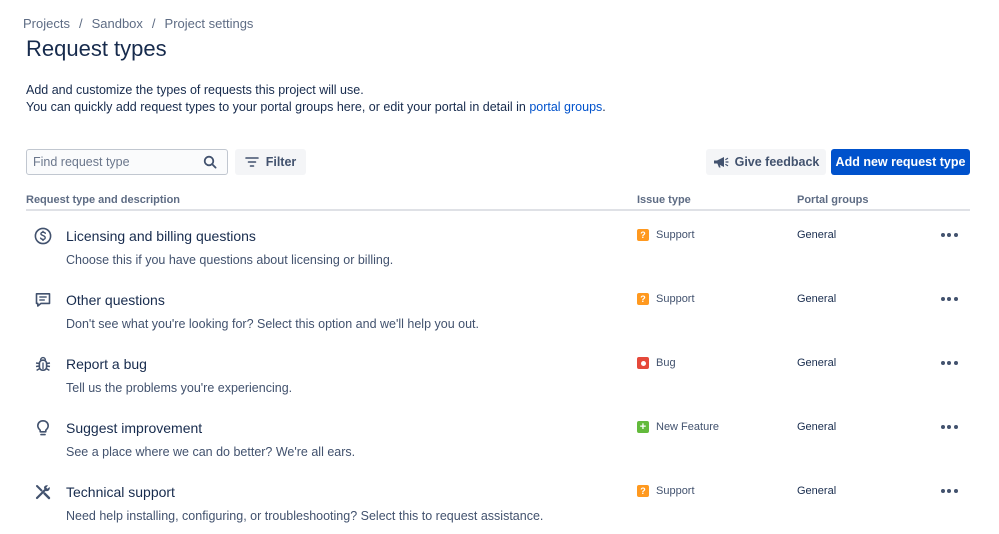 Image resolution: width=999 pixels, height=534 pixels. I want to click on column-header-request-type: Request type and description, so click(103, 200).